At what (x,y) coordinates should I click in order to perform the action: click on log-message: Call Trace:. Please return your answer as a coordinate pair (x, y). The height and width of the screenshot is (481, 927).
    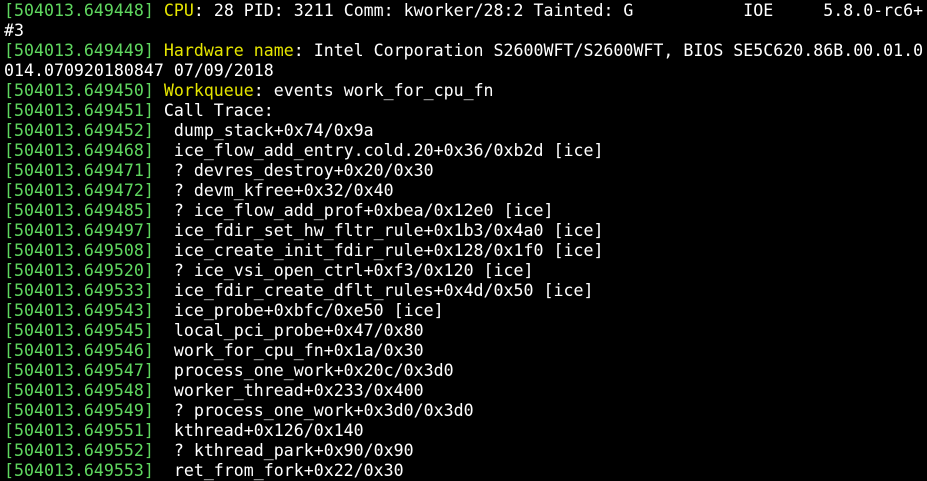
    Looking at the image, I should click on (218, 110).